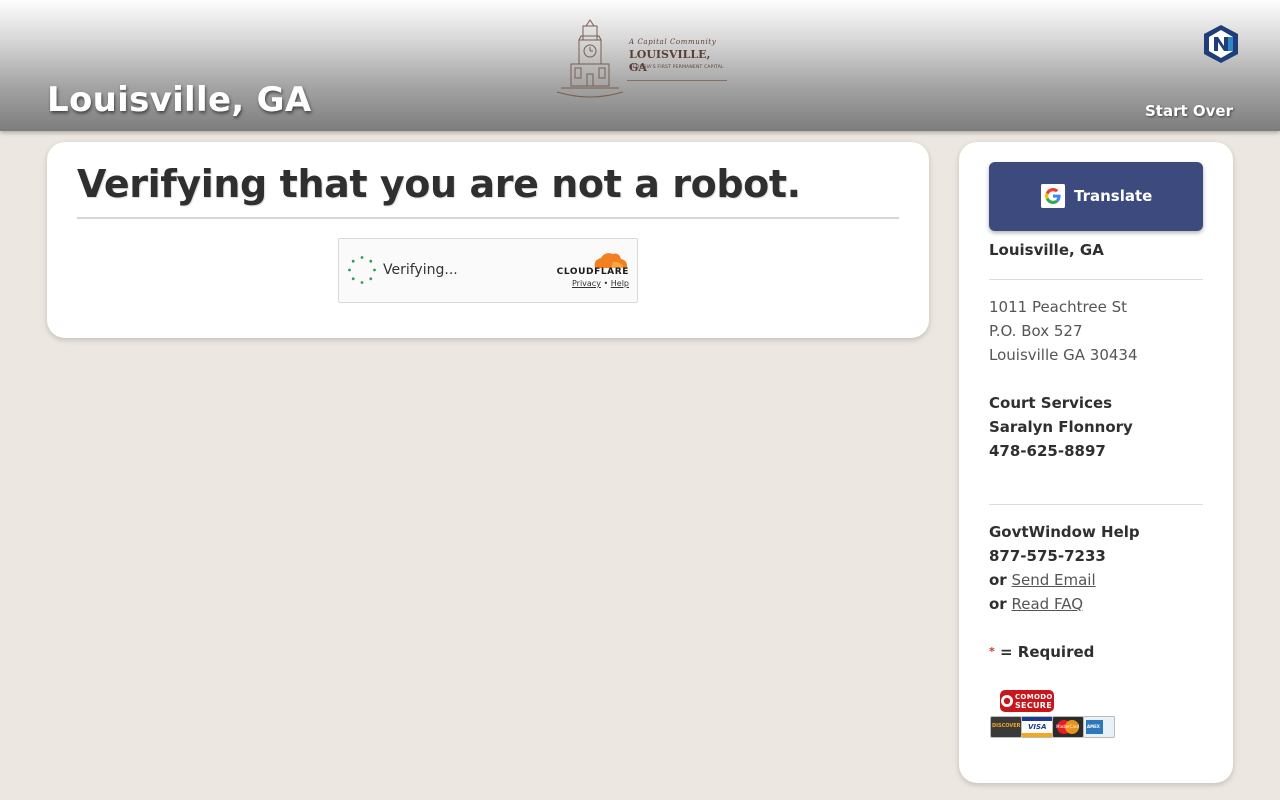 This screenshot has width=1280, height=800. I want to click on captcha-widget: Verifying... CLOUDFLARE Privacy • Help, so click(488, 270).